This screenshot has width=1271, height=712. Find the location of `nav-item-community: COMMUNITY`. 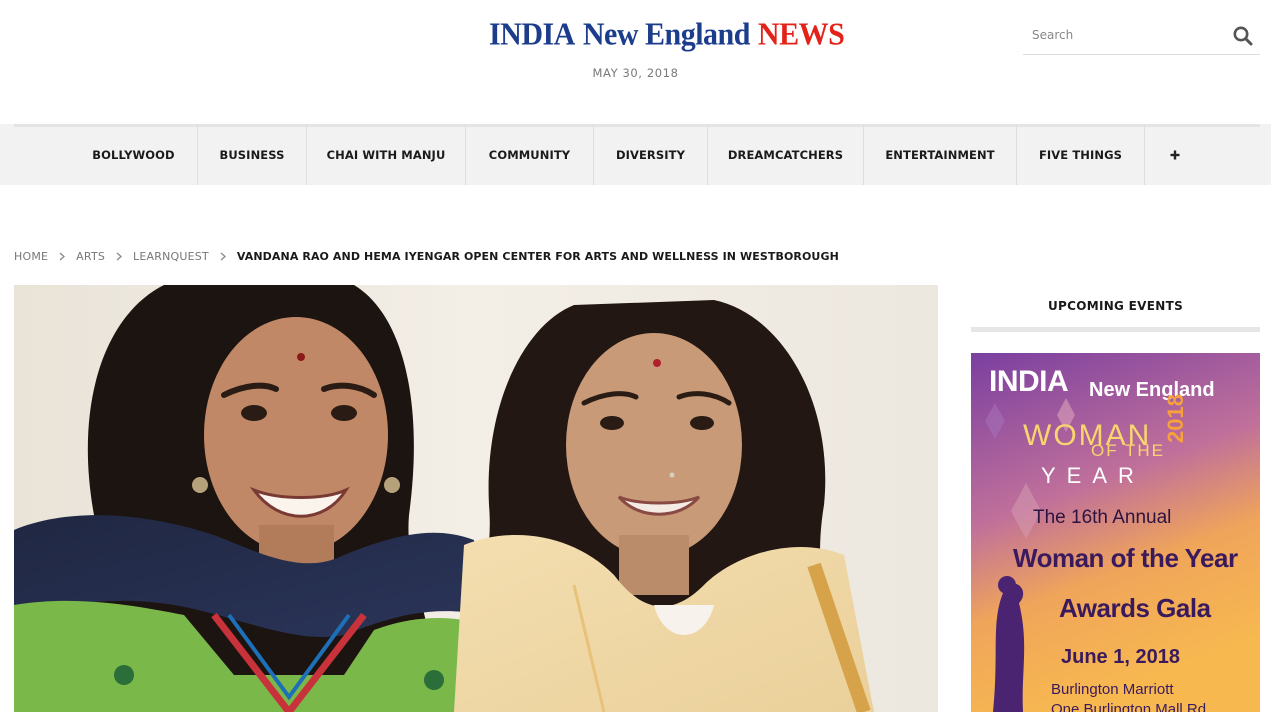

nav-item-community: COMMUNITY is located at coordinates (529, 154).